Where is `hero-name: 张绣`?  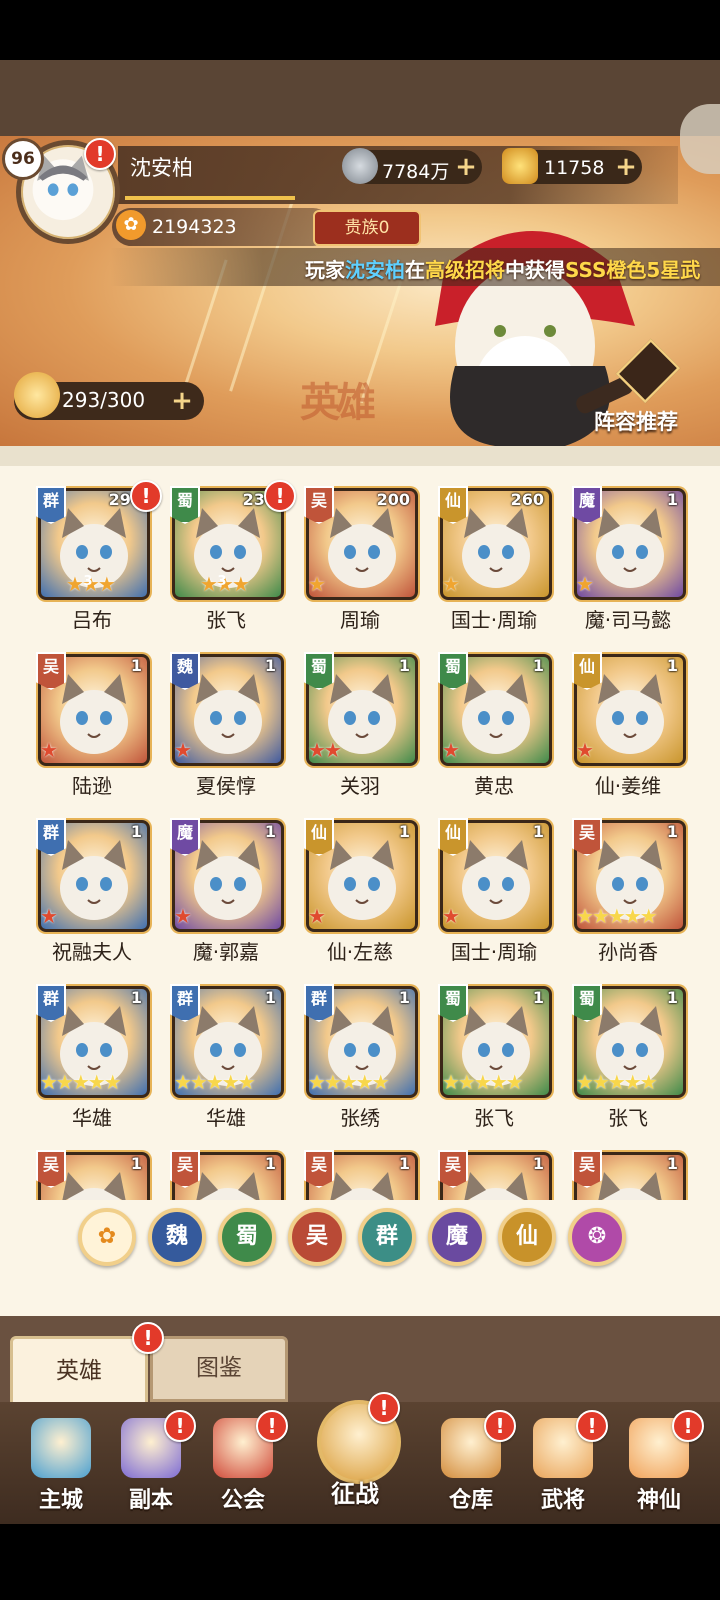 hero-name: 张绣 is located at coordinates (360, 1118).